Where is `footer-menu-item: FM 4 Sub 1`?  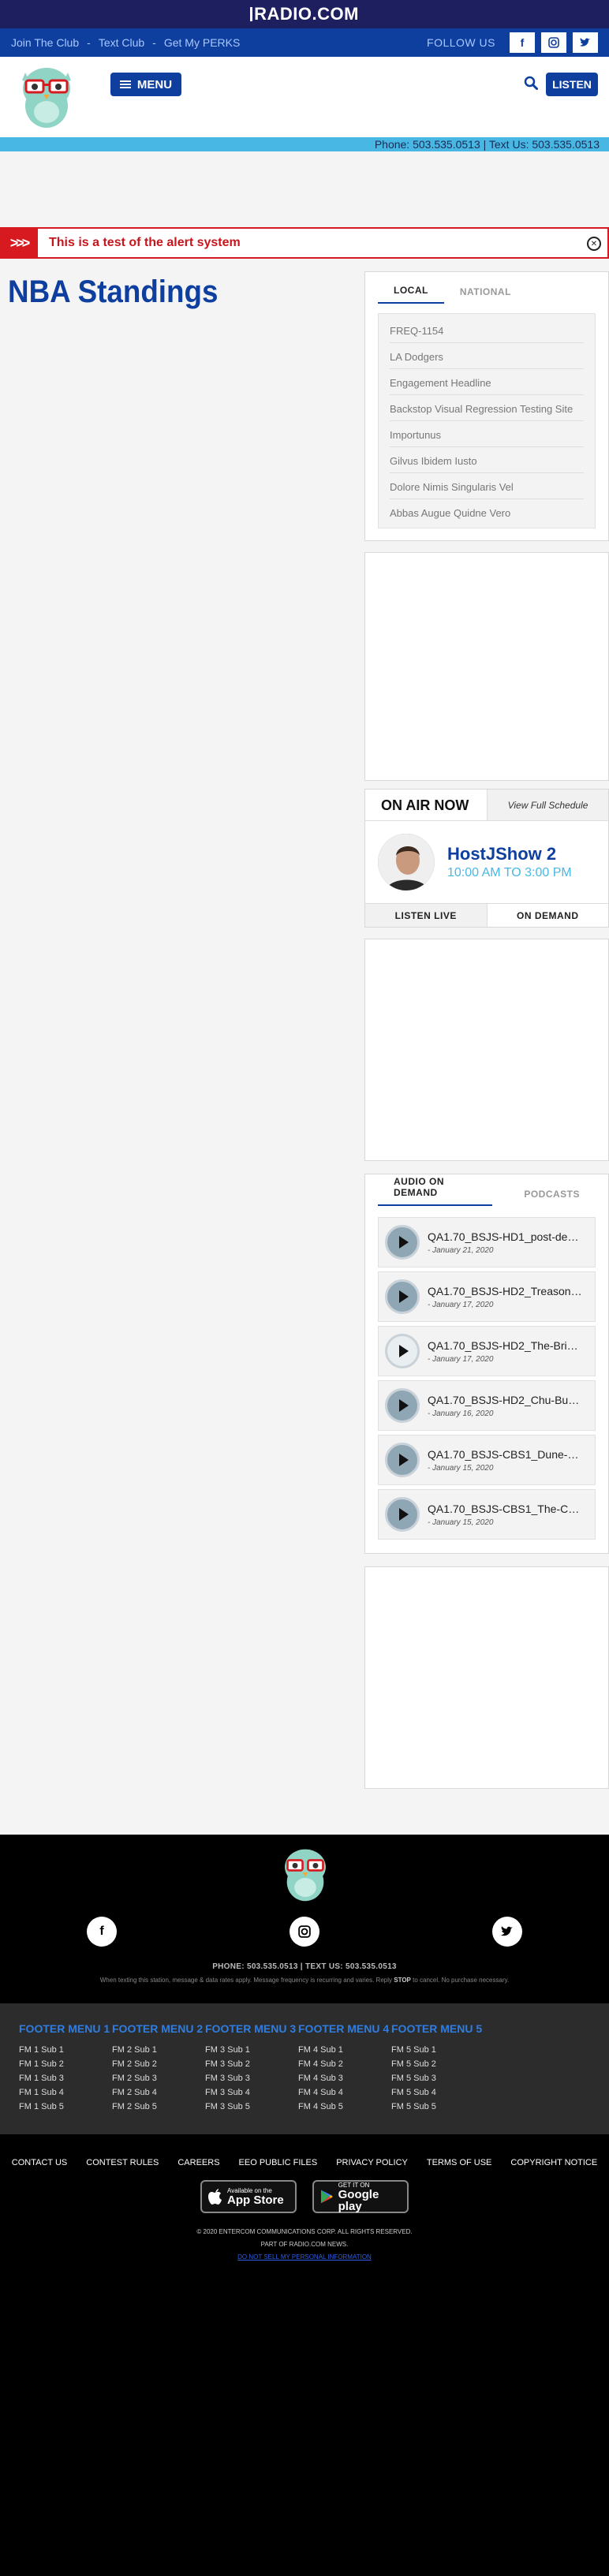 footer-menu-item: FM 4 Sub 1 is located at coordinates (344, 2050).